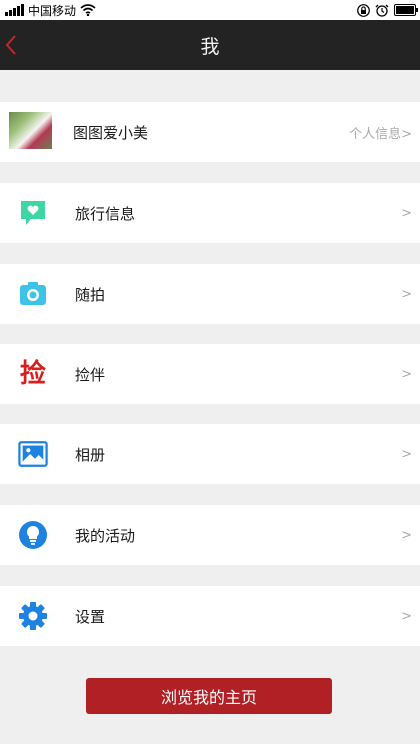  Describe the element at coordinates (210, 454) in the screenshot. I see `menu-item-album: 相册 >` at that location.